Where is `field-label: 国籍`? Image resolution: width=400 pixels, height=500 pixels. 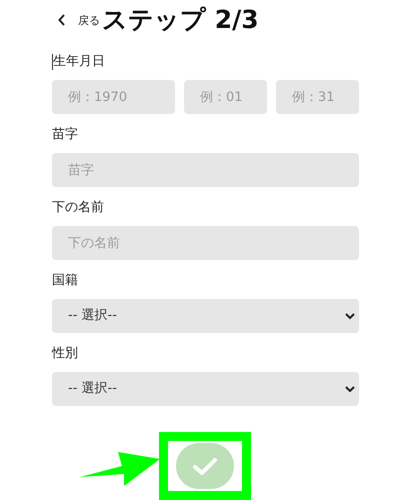 field-label: 国籍 is located at coordinates (65, 281).